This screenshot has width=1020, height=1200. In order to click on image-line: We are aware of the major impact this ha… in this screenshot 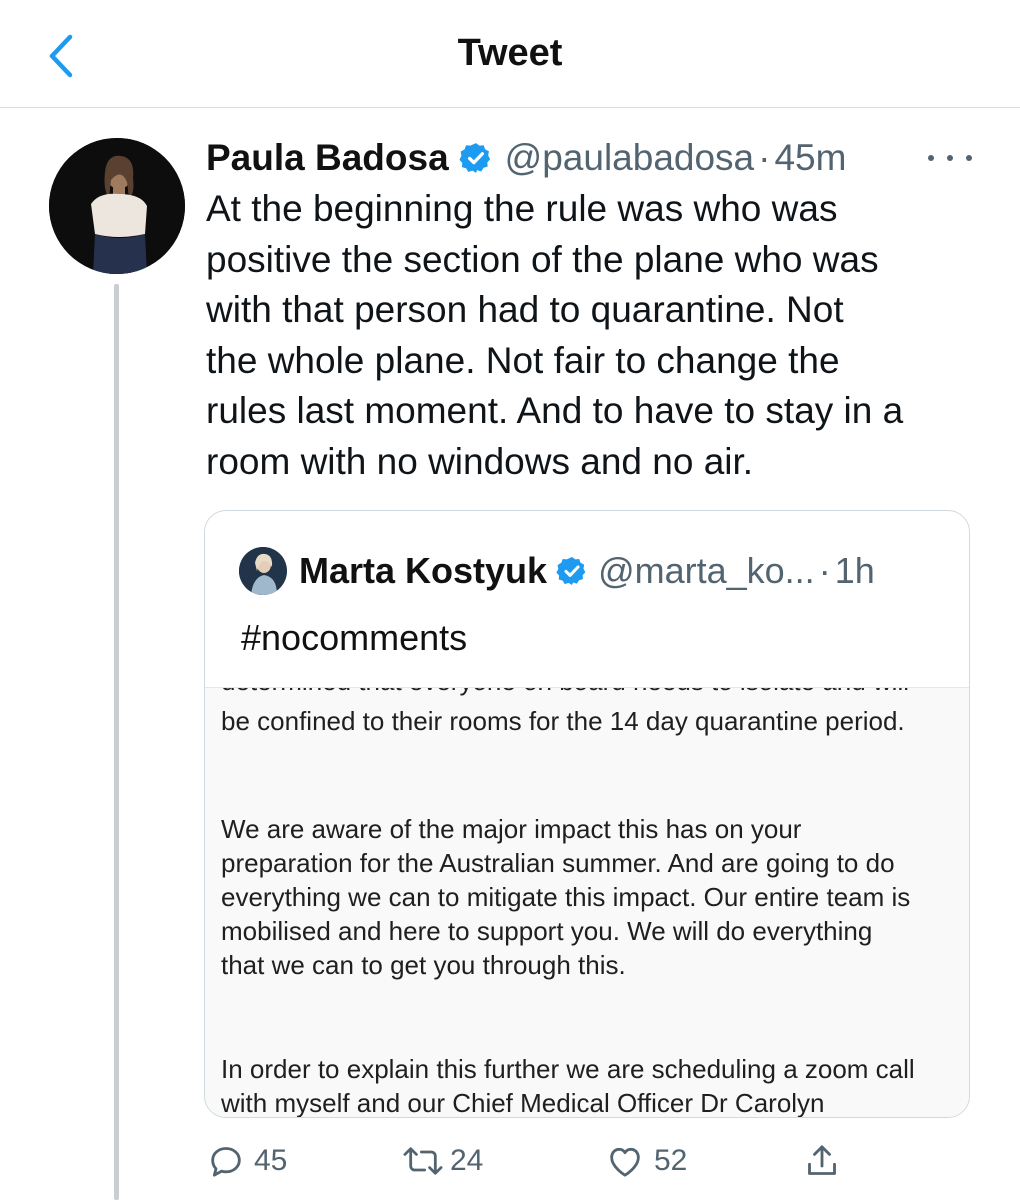, I will do `click(511, 829)`.